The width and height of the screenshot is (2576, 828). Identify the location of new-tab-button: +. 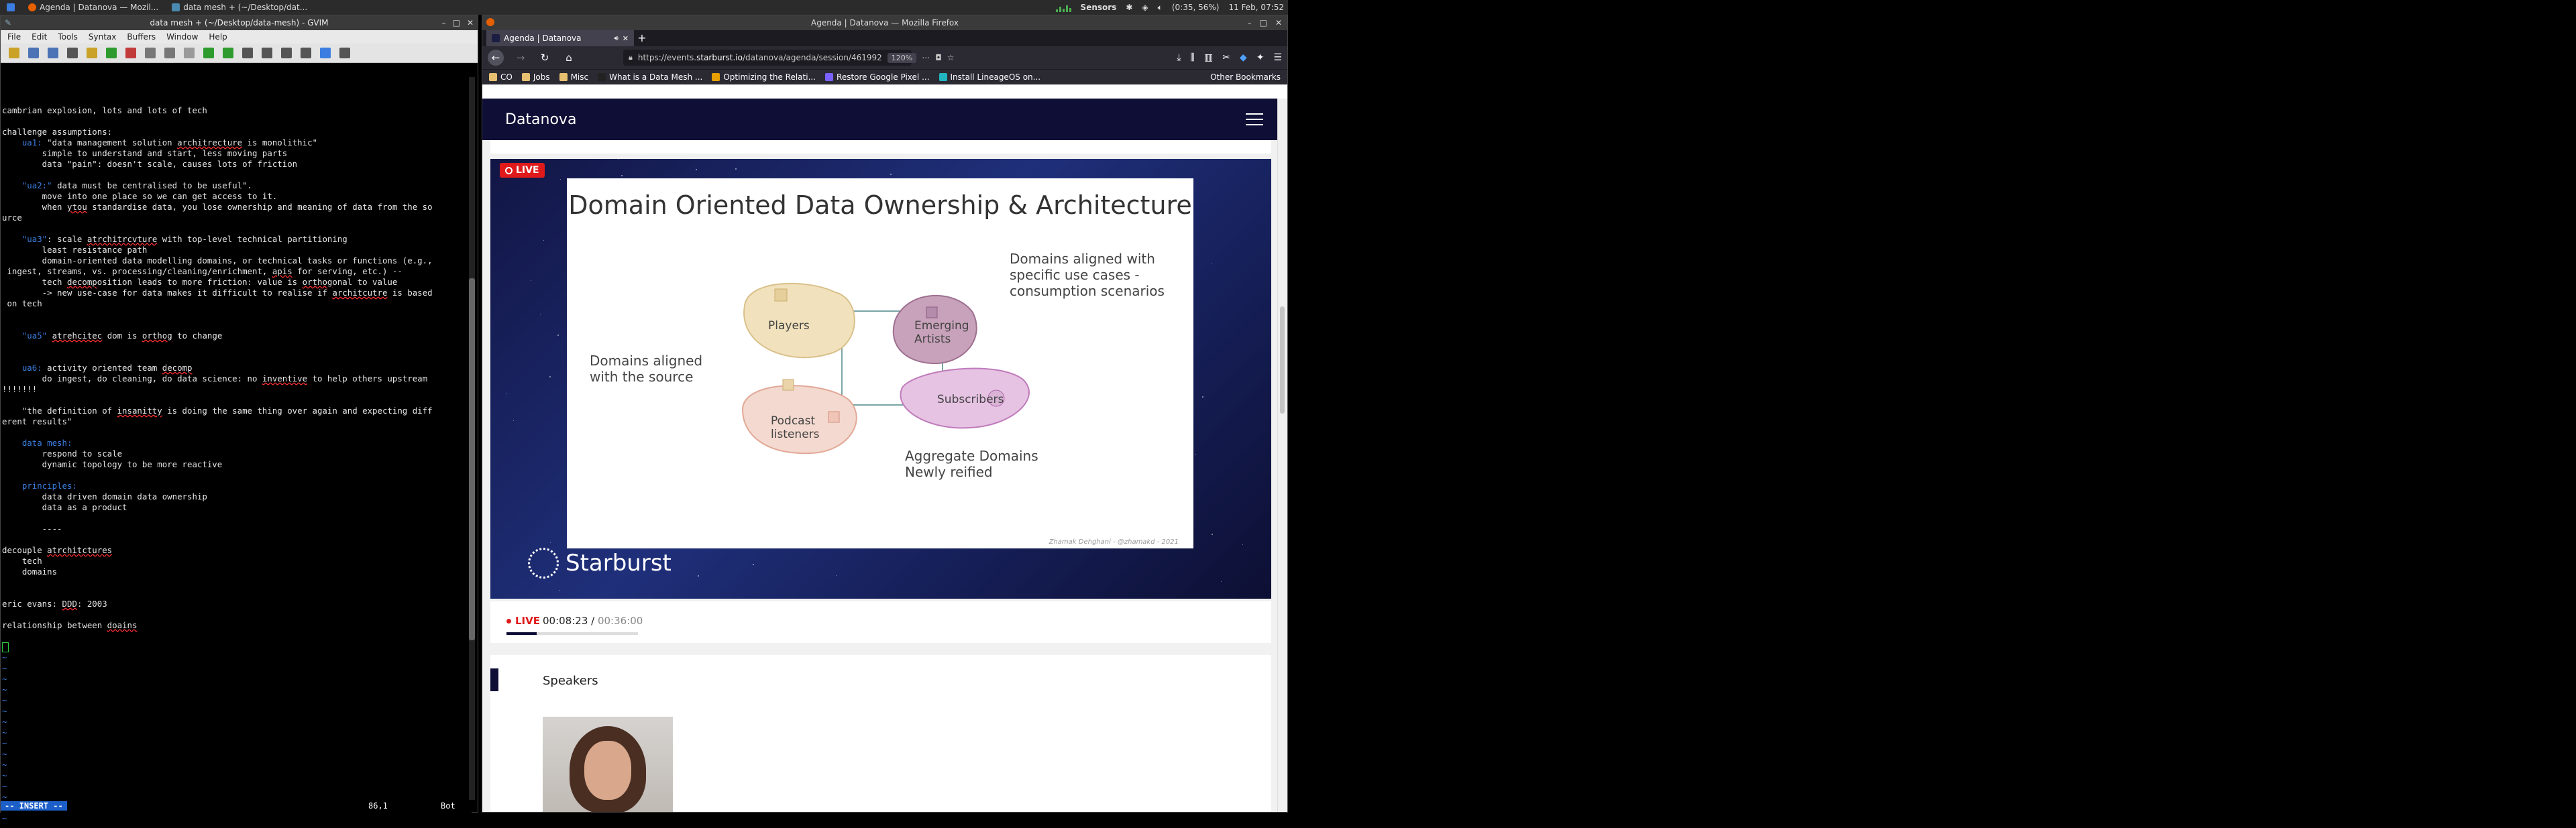
(642, 38).